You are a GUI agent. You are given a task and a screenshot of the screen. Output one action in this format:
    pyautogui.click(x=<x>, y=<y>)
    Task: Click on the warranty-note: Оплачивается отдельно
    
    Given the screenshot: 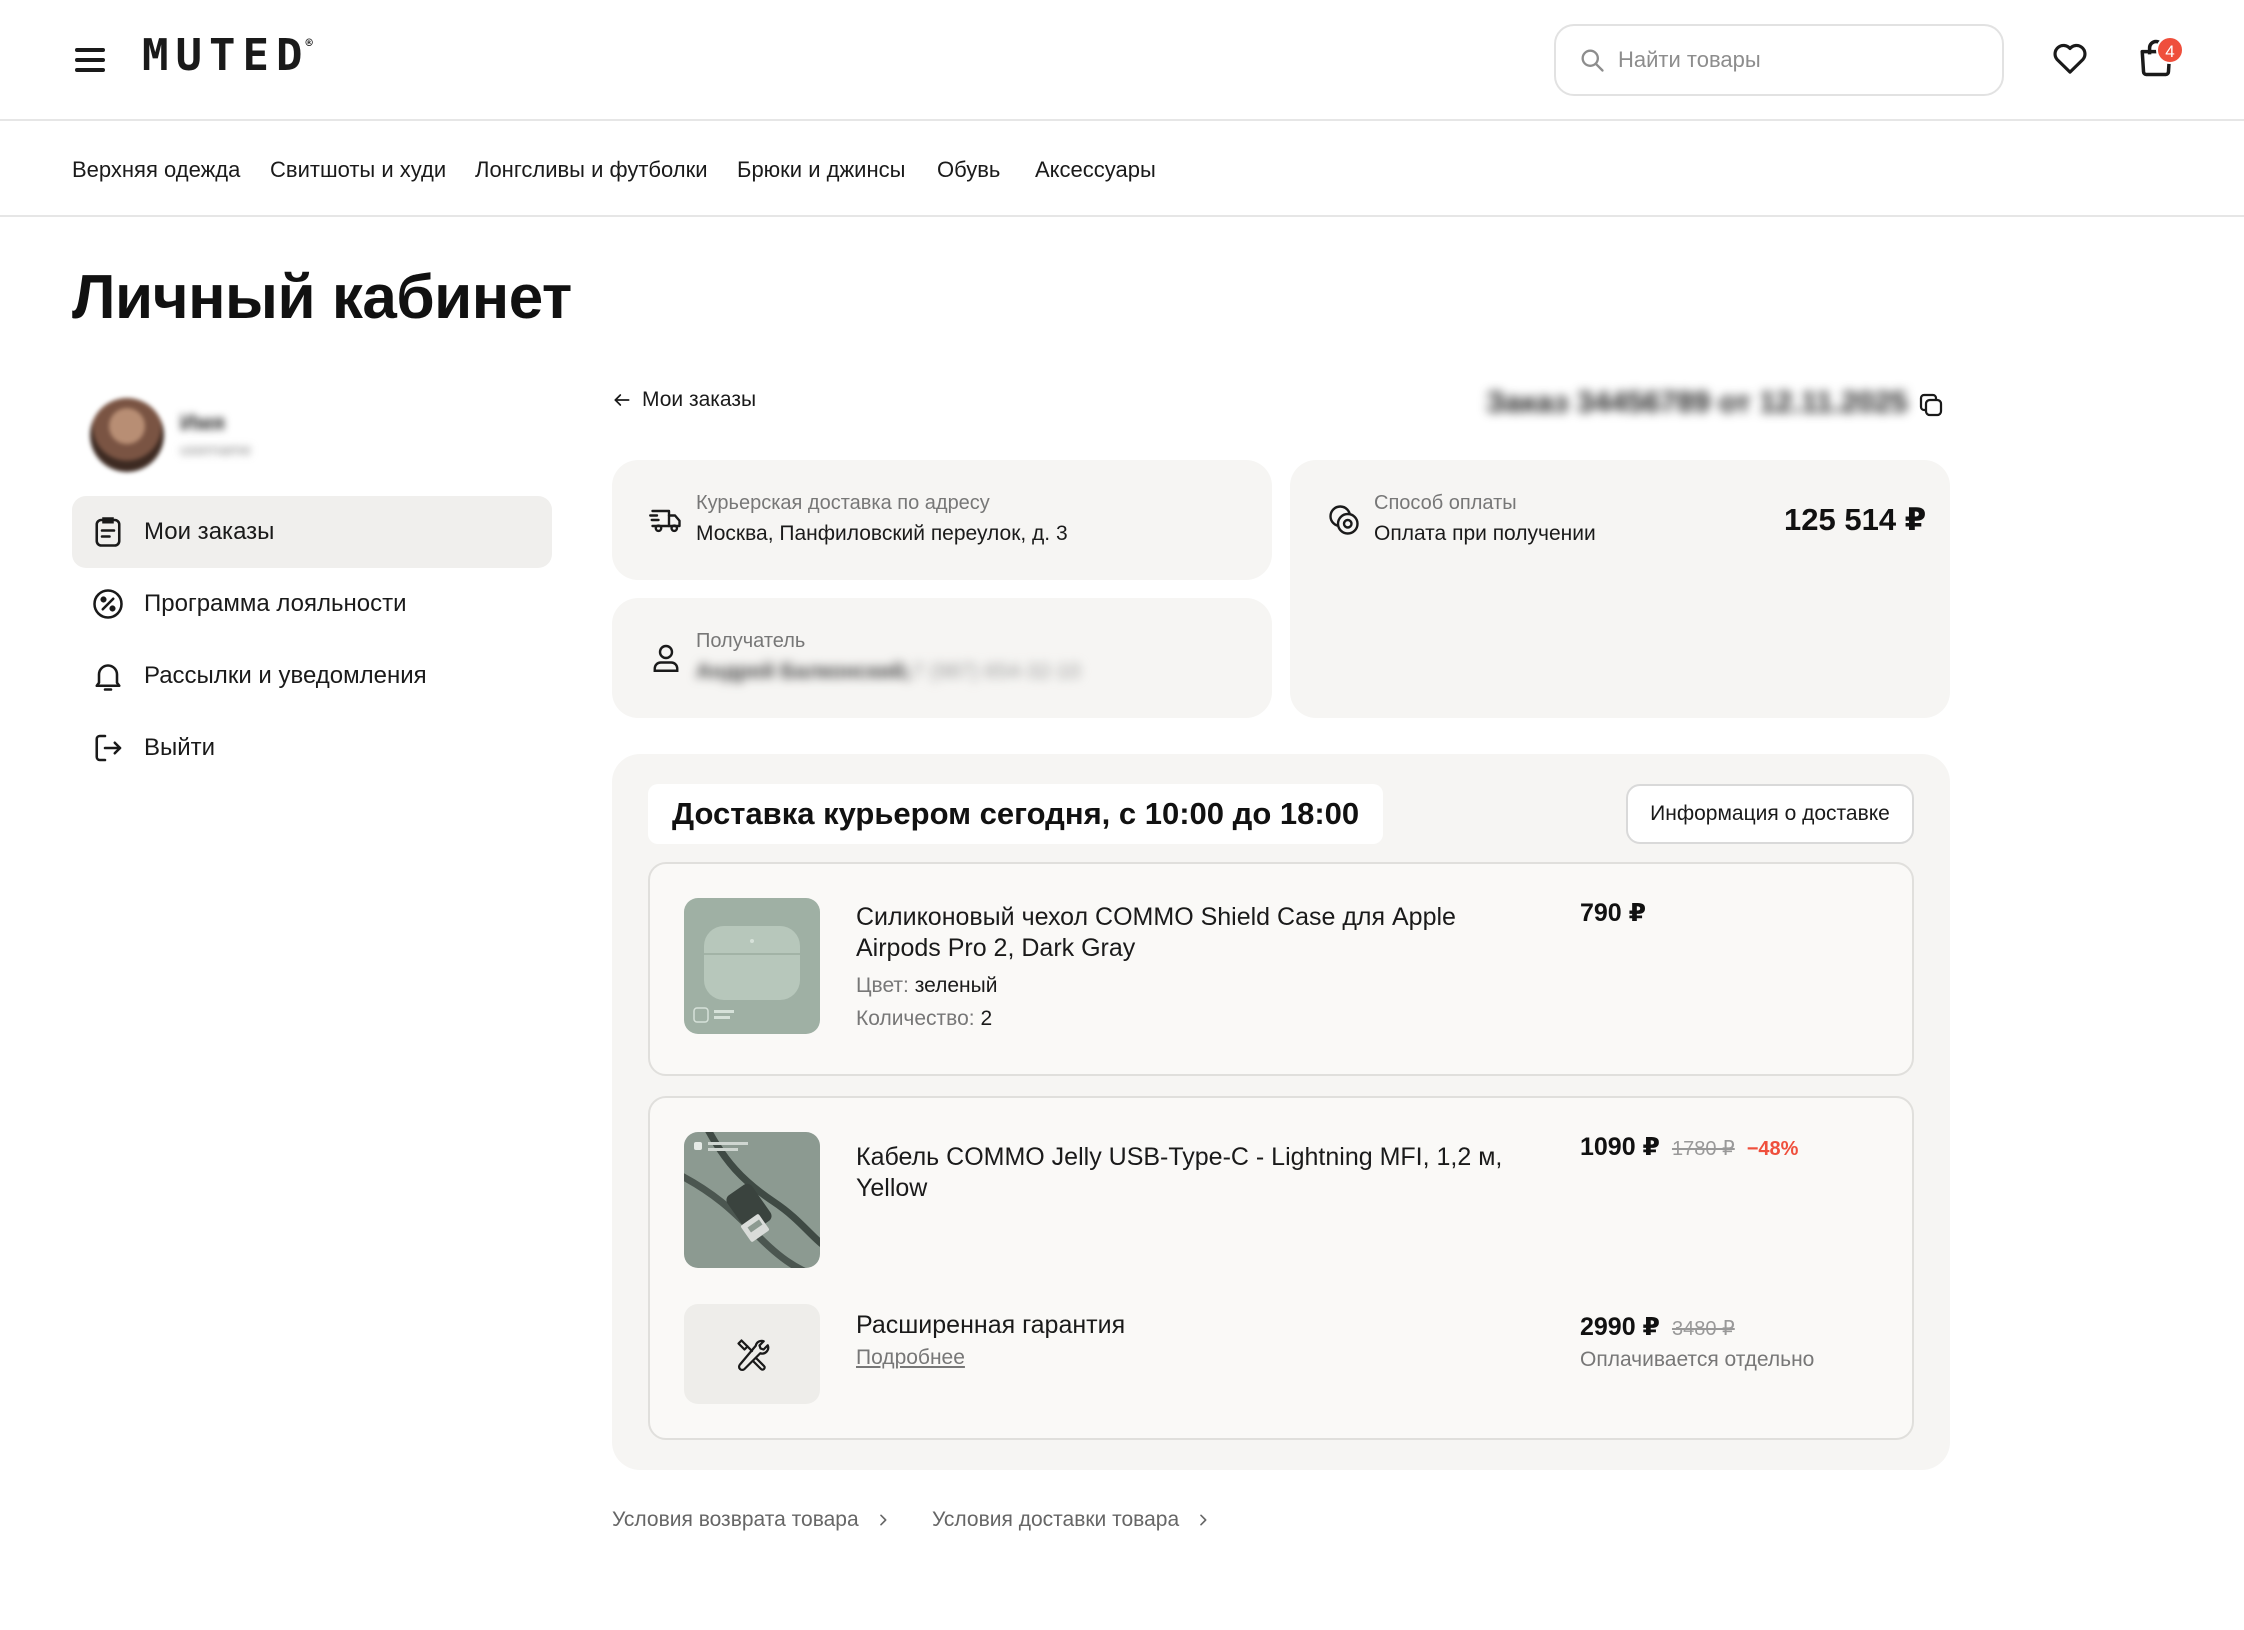 What is the action you would take?
    pyautogui.click(x=1697, y=1359)
    